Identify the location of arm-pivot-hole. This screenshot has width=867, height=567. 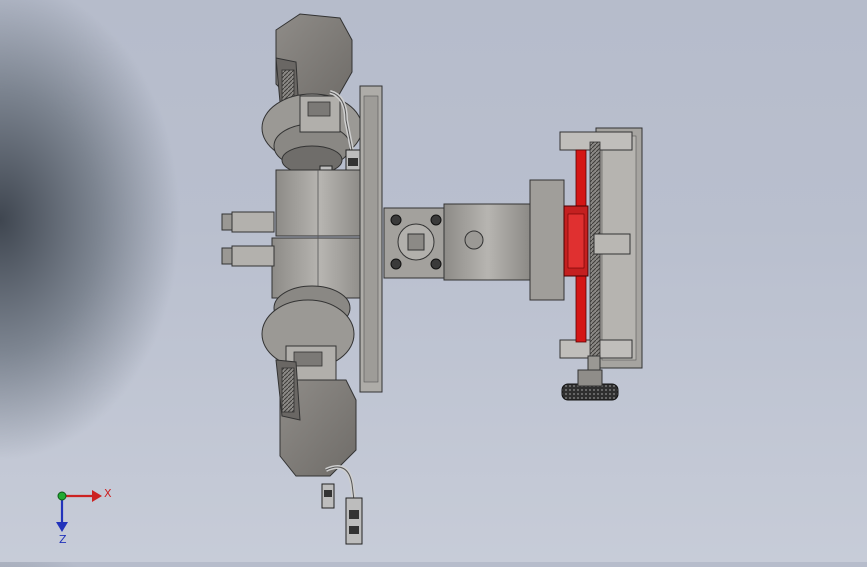
(474, 240).